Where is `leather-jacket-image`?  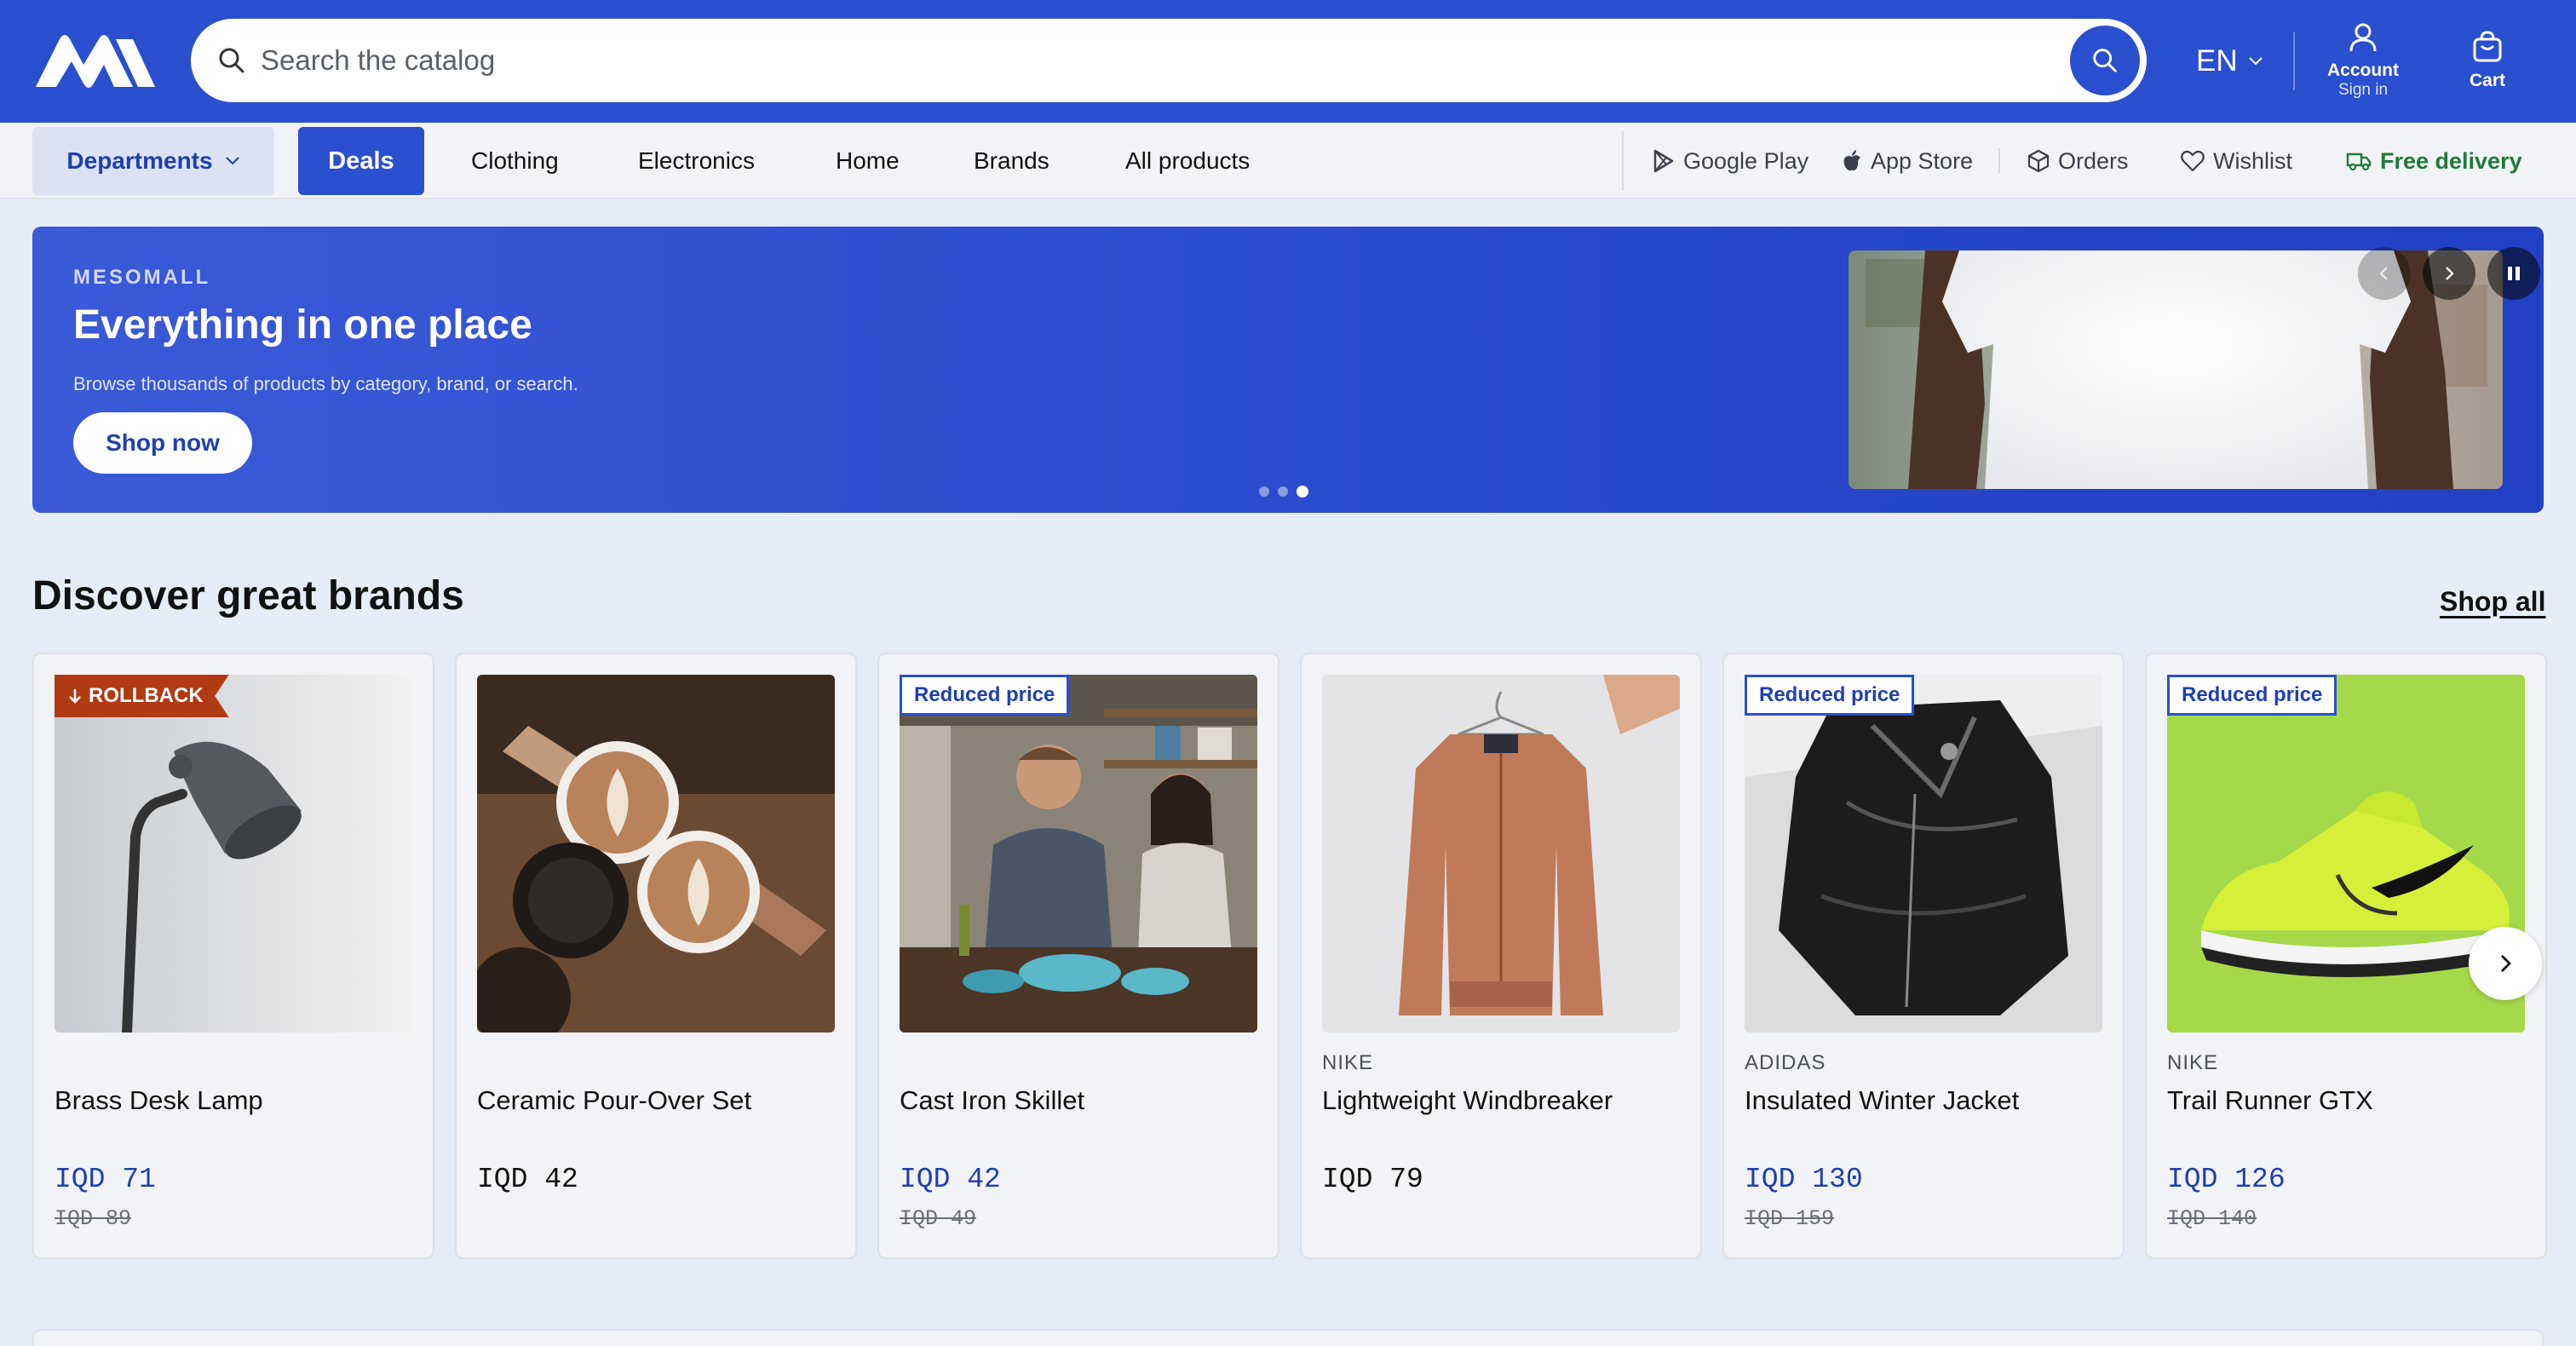 leather-jacket-image is located at coordinates (1924, 854).